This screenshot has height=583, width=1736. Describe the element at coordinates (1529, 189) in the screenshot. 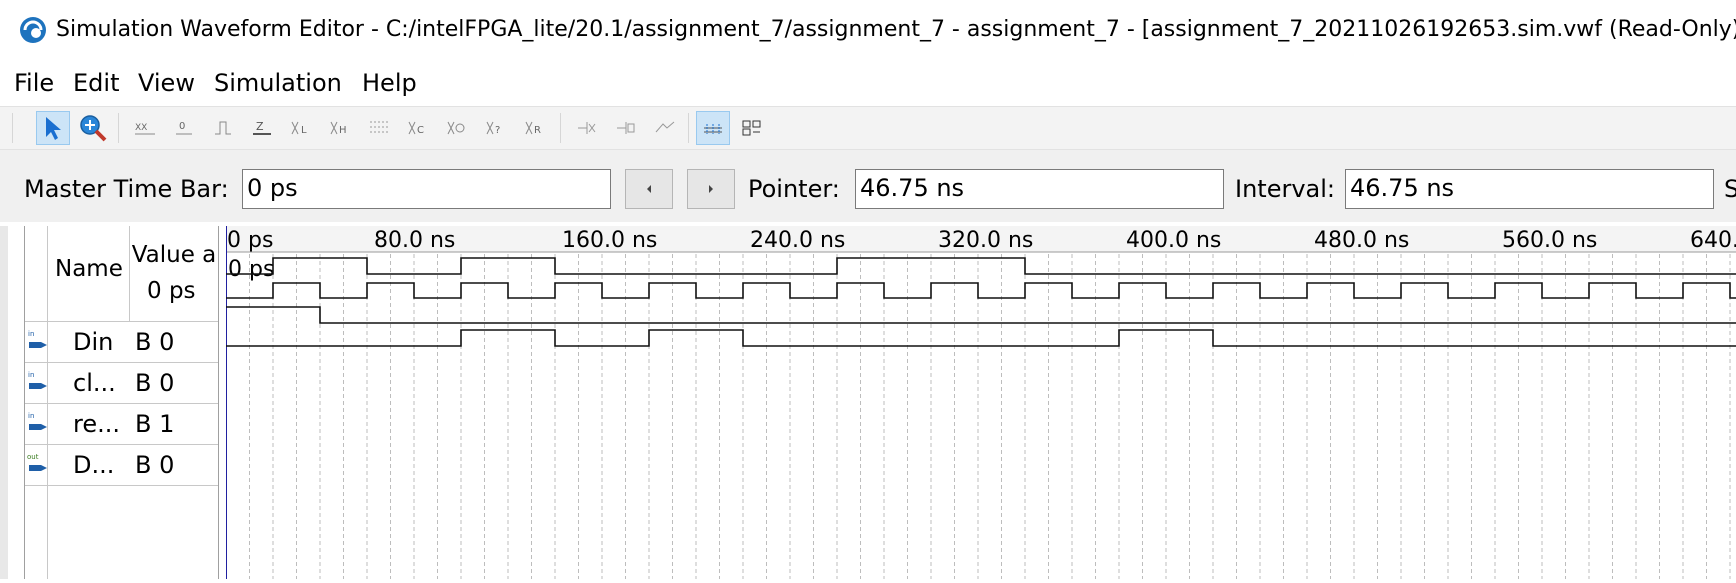

I see `interval-field: 46.75 ns` at that location.